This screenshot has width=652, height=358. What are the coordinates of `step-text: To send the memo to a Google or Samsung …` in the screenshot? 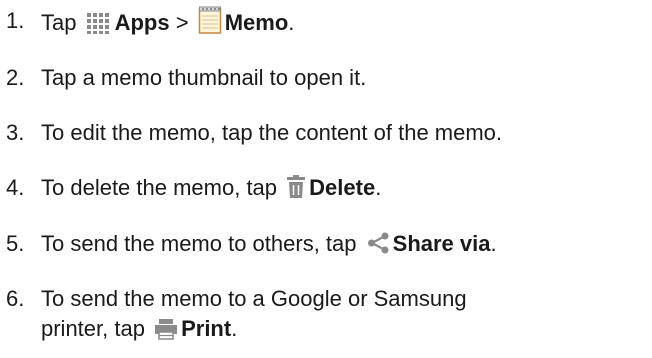 It's located at (254, 316).